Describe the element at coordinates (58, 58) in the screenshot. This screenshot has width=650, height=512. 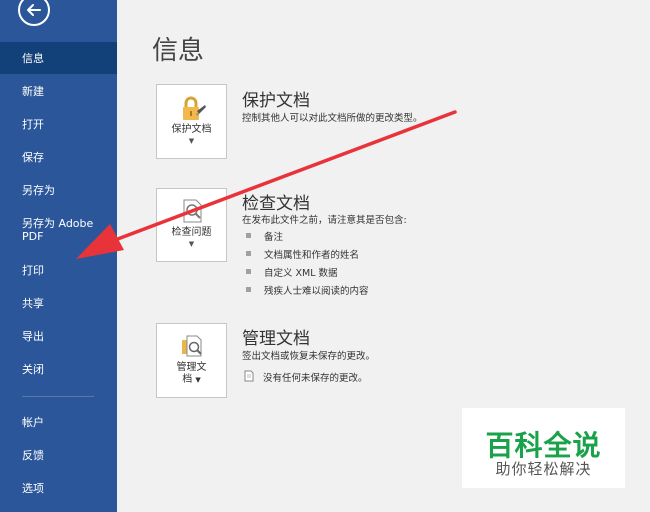
I see `nav-info: 信息` at that location.